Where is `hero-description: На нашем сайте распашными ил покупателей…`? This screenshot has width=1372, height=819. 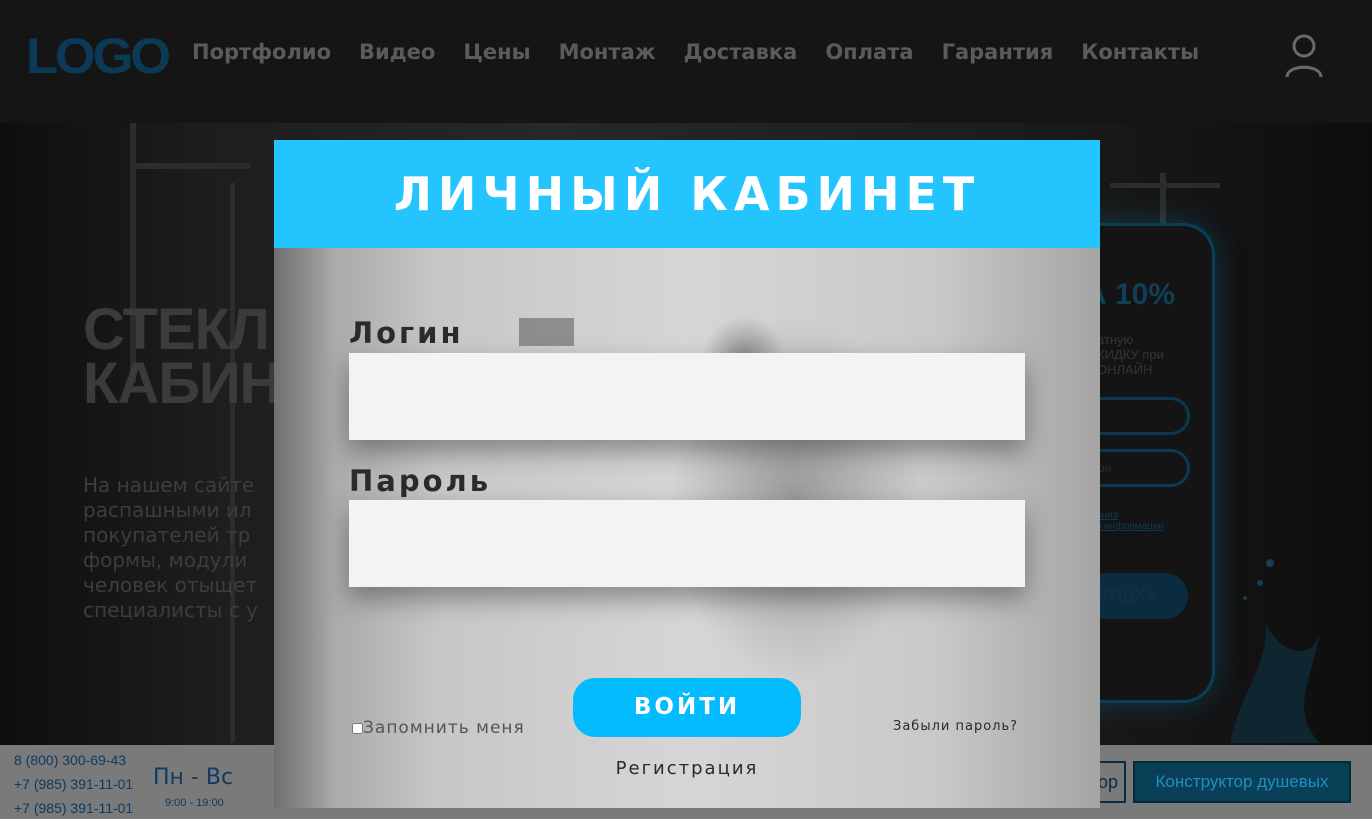
hero-description: На нашем сайте распашными ил покупателей… is located at coordinates (183, 548).